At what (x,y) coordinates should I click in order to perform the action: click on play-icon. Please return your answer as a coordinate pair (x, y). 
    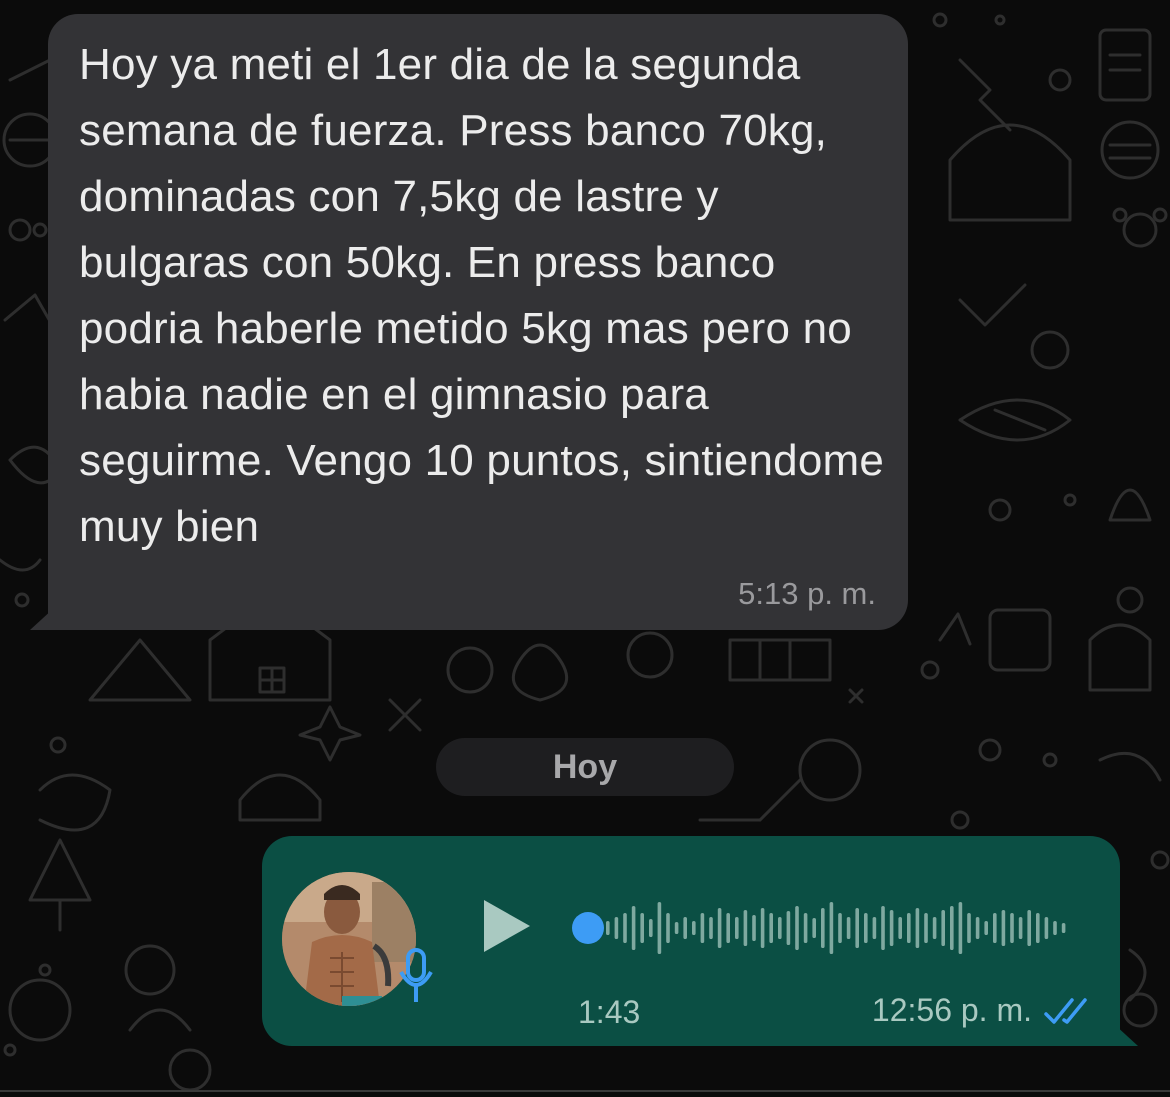
    Looking at the image, I should click on (507, 926).